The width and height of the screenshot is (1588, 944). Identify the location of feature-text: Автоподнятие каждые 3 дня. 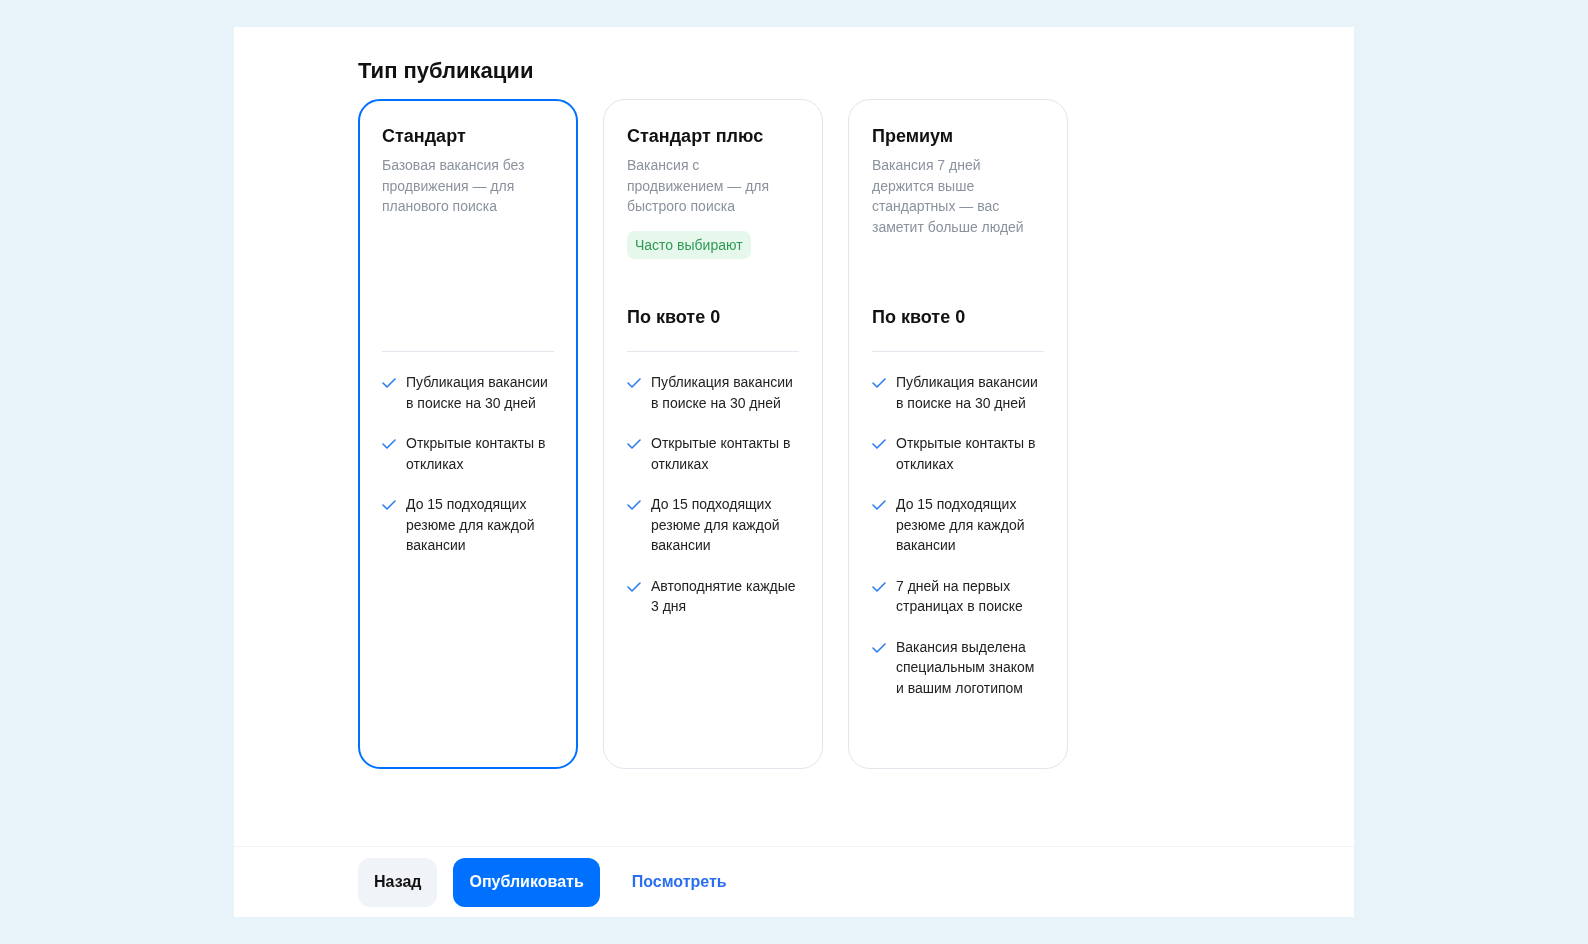
(724, 596).